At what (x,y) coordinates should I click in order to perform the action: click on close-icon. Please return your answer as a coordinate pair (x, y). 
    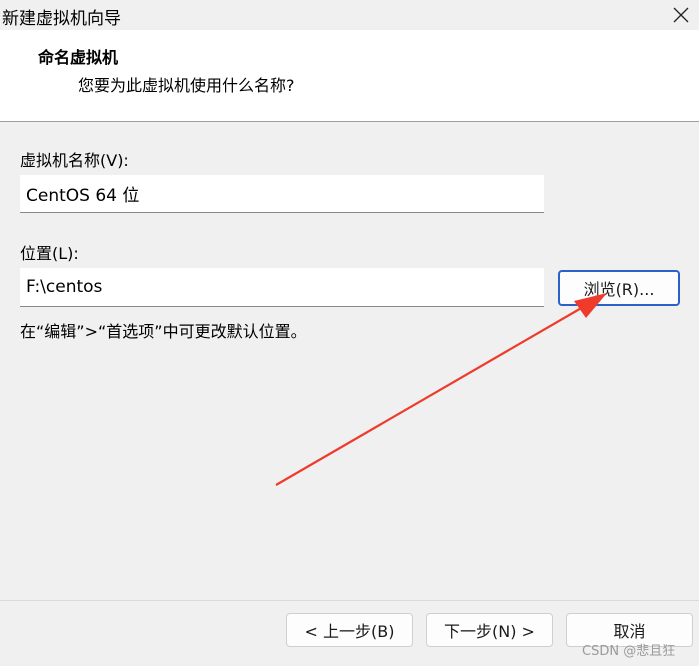
    Looking at the image, I should click on (681, 15).